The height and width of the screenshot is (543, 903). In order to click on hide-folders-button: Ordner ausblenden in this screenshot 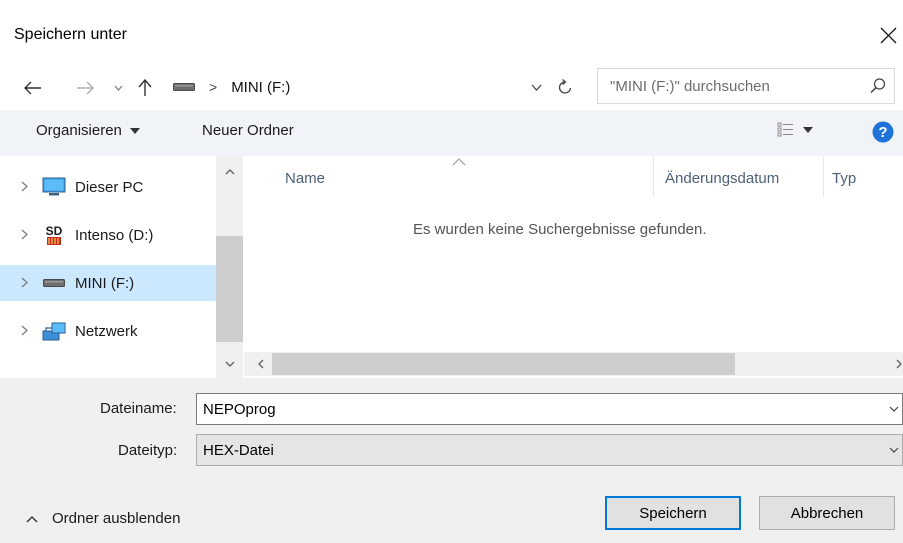, I will do `click(103, 518)`.